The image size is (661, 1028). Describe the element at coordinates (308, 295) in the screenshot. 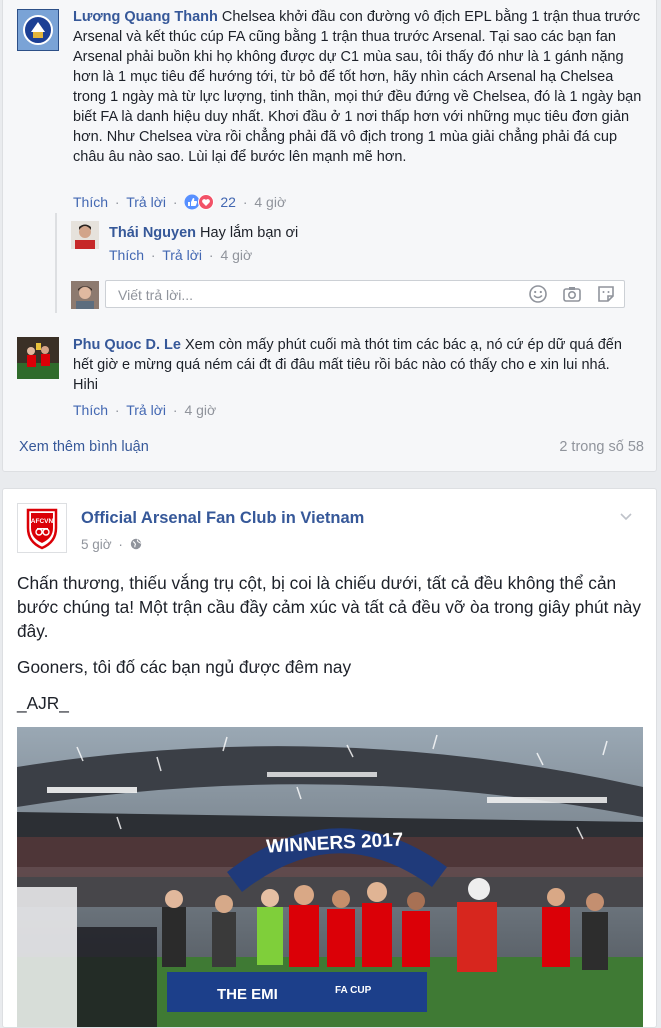

I see `reply-input` at that location.